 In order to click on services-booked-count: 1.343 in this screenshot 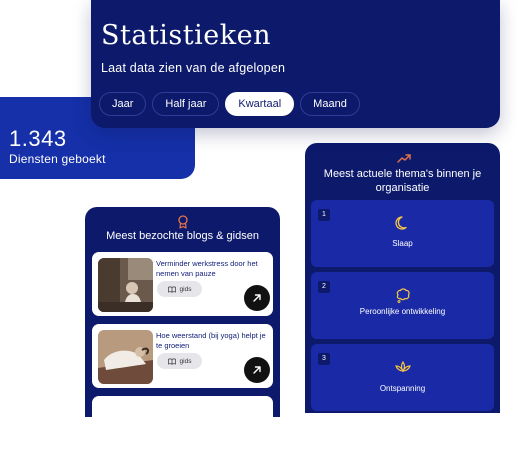, I will do `click(38, 138)`.